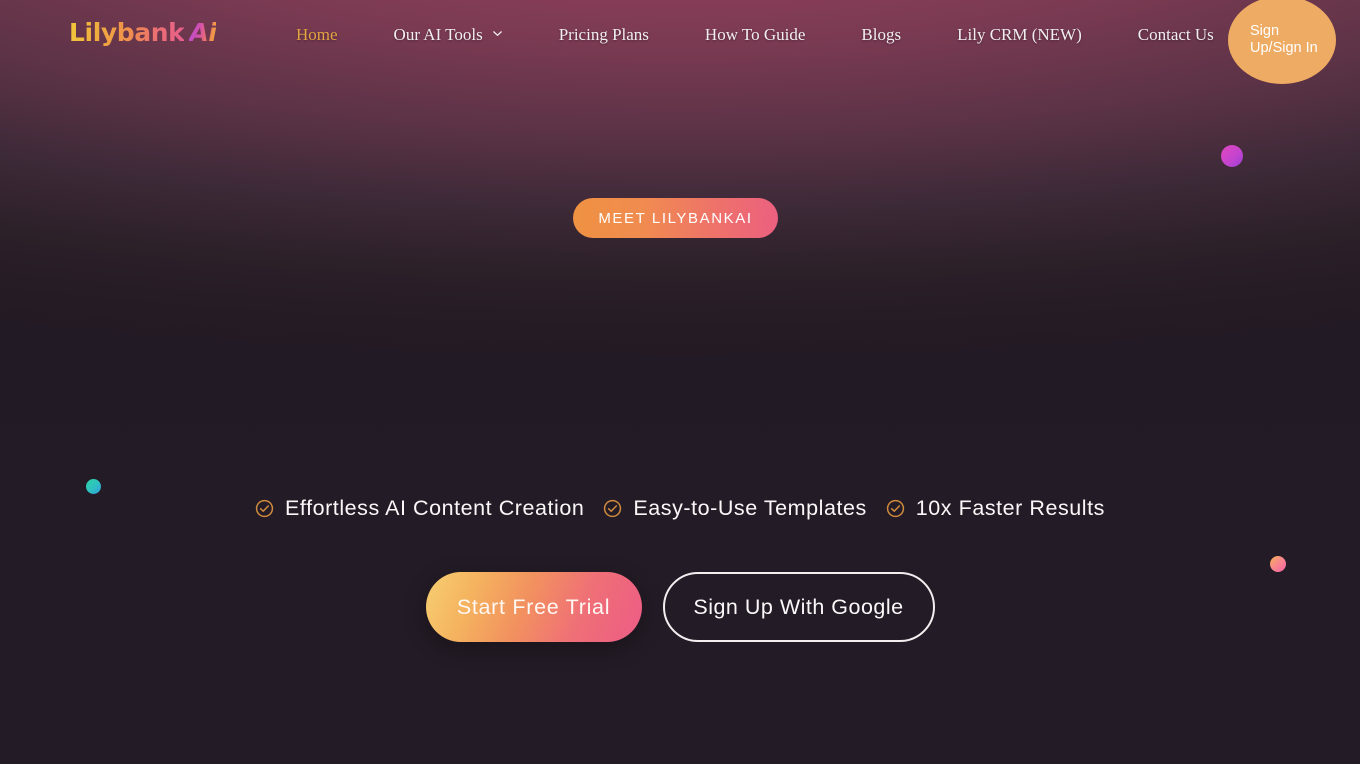 The image size is (1360, 764). I want to click on teal-dot, so click(93, 486).